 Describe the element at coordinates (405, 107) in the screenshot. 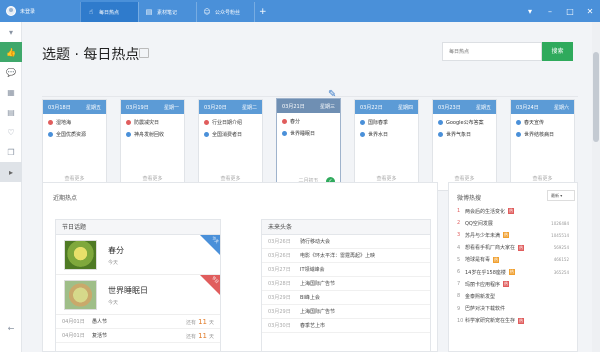

I see `day-weekday: 星期四` at that location.